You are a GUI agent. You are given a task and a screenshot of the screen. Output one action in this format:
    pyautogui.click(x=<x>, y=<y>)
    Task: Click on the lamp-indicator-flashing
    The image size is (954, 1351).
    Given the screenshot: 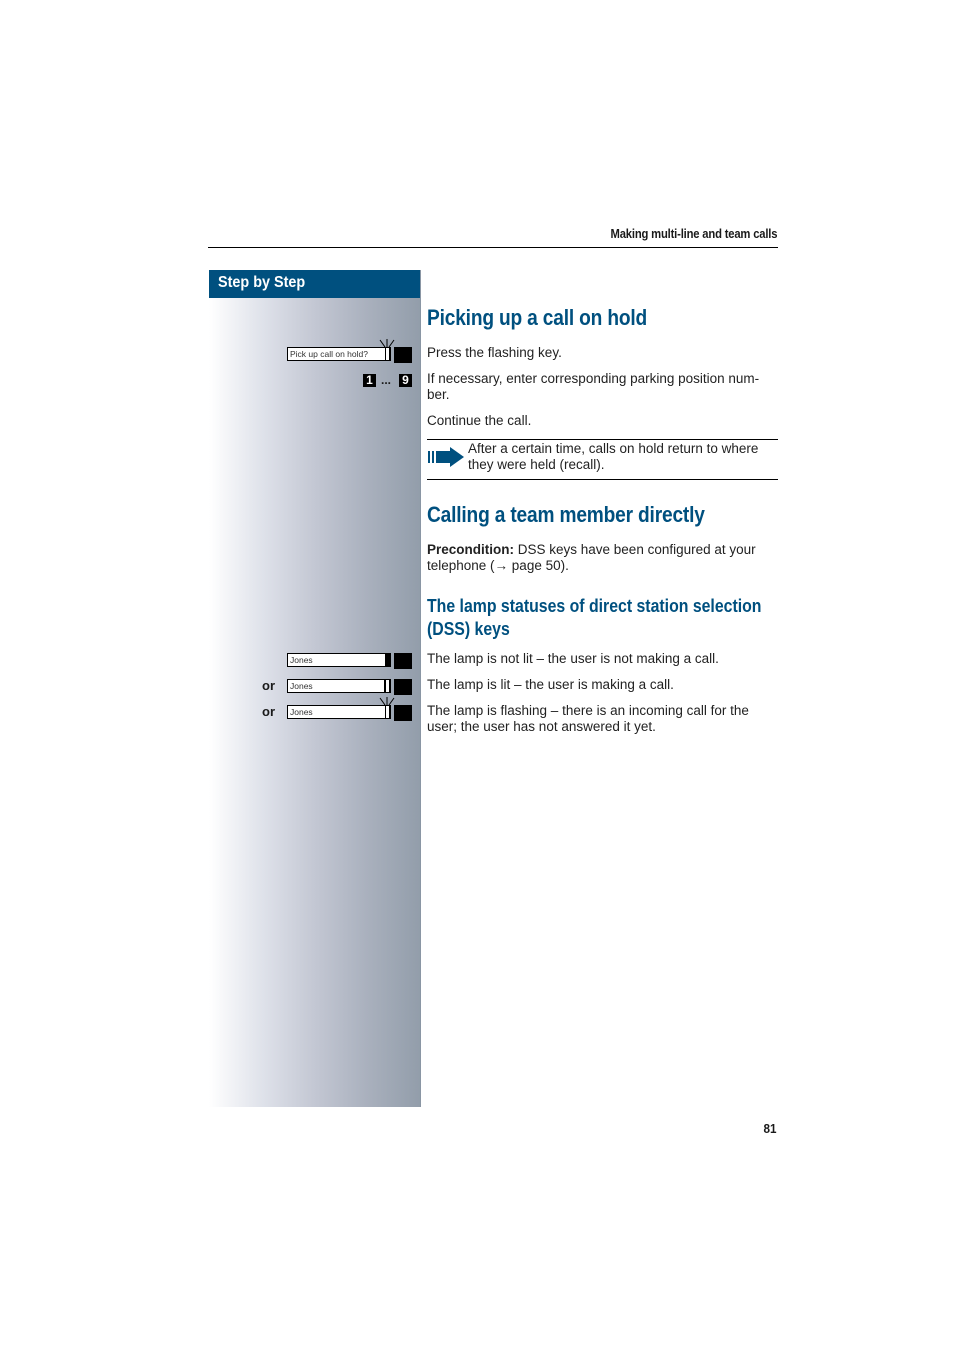 What is the action you would take?
    pyautogui.click(x=387, y=712)
    